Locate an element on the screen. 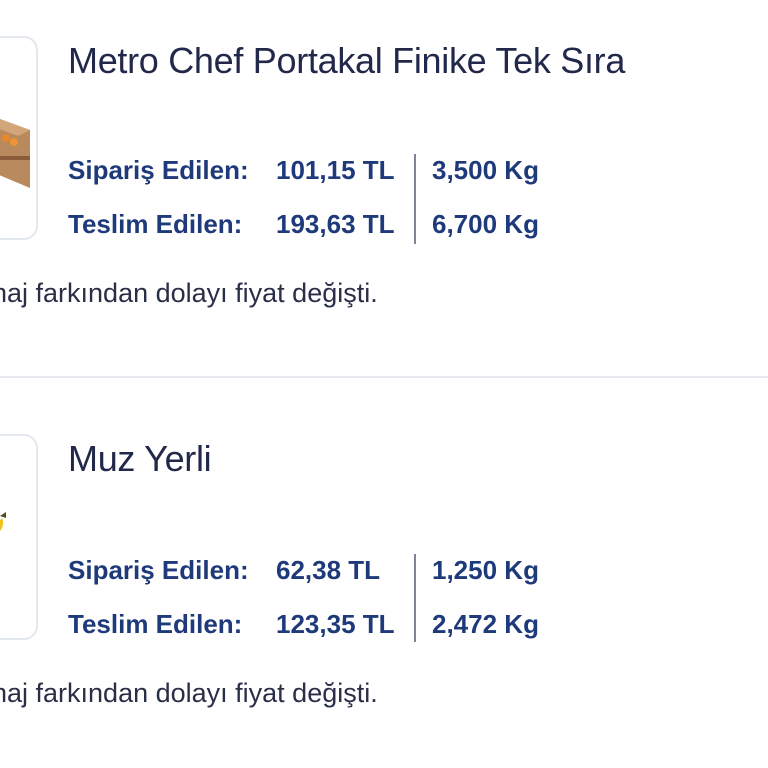  delivered-price: 123,35 TL is located at coordinates (335, 624).